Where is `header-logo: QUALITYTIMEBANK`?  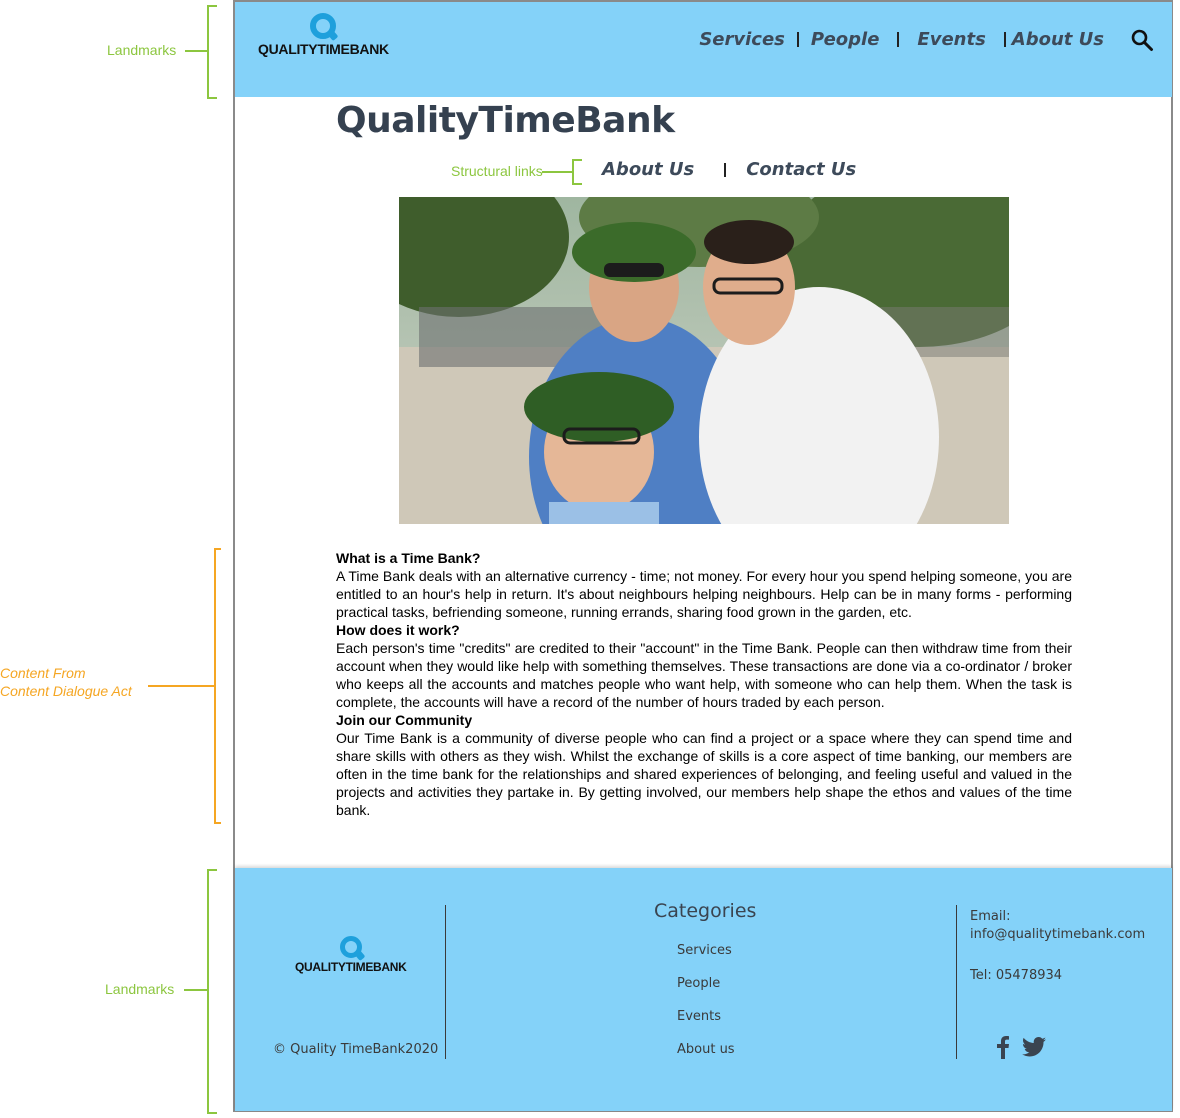
header-logo: QUALITYTIMEBANK is located at coordinates (323, 35).